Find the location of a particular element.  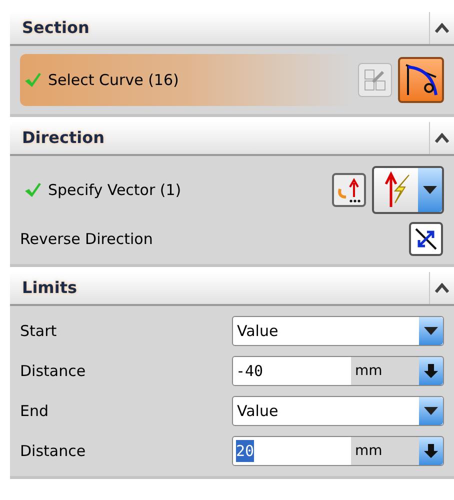

section-title: Direction is located at coordinates (63, 138).